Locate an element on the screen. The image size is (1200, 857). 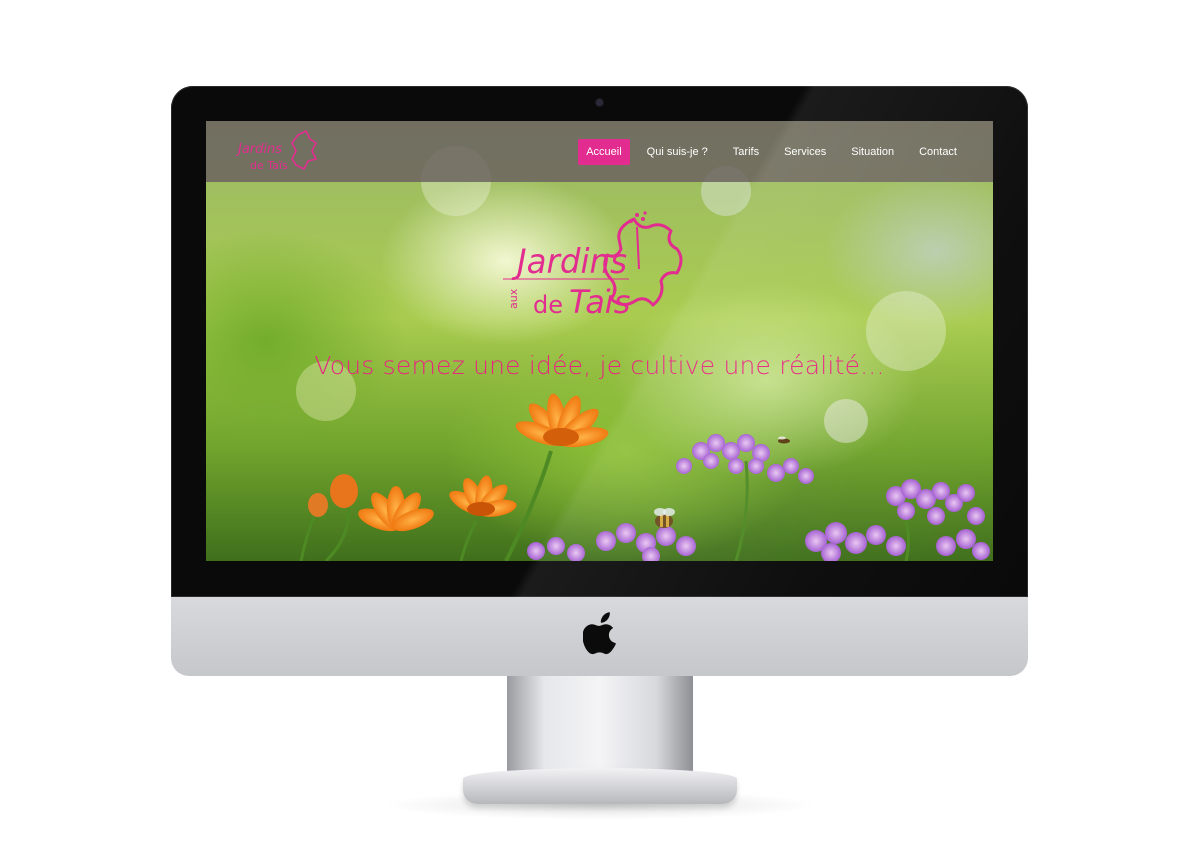
apple-icon is located at coordinates (599, 633).